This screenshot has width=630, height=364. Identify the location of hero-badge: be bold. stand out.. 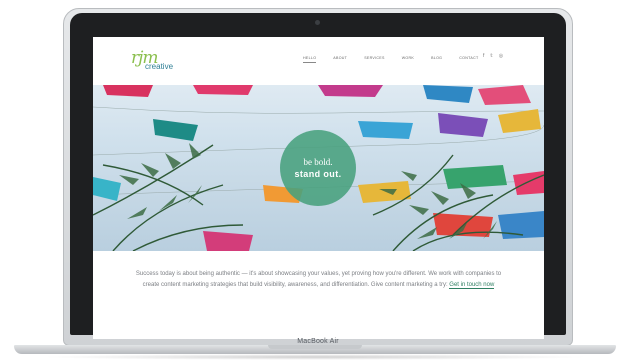
(318, 168).